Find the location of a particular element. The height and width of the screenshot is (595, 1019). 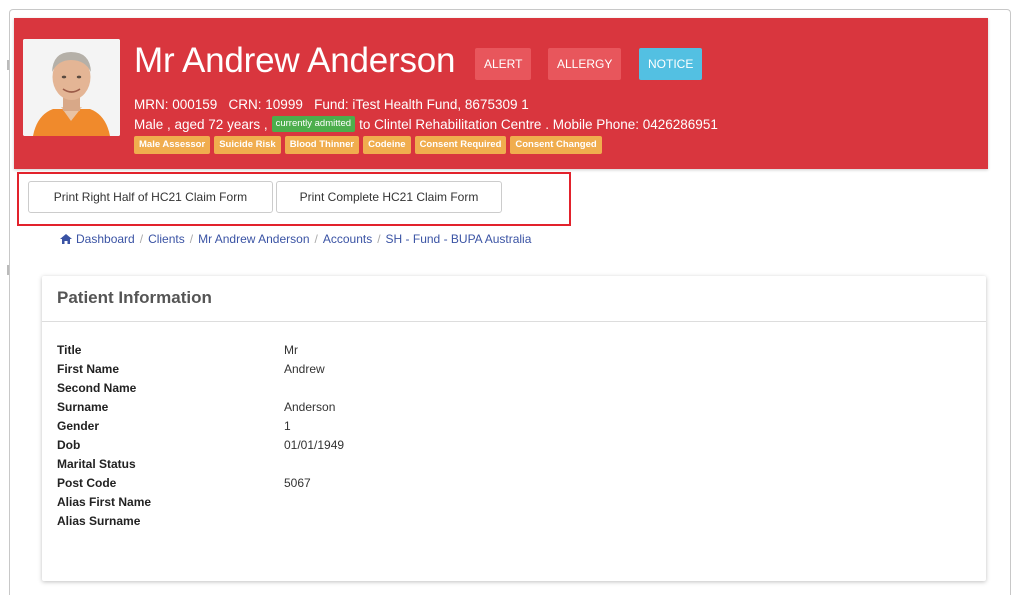

field-label: Marital Status is located at coordinates (96, 463).